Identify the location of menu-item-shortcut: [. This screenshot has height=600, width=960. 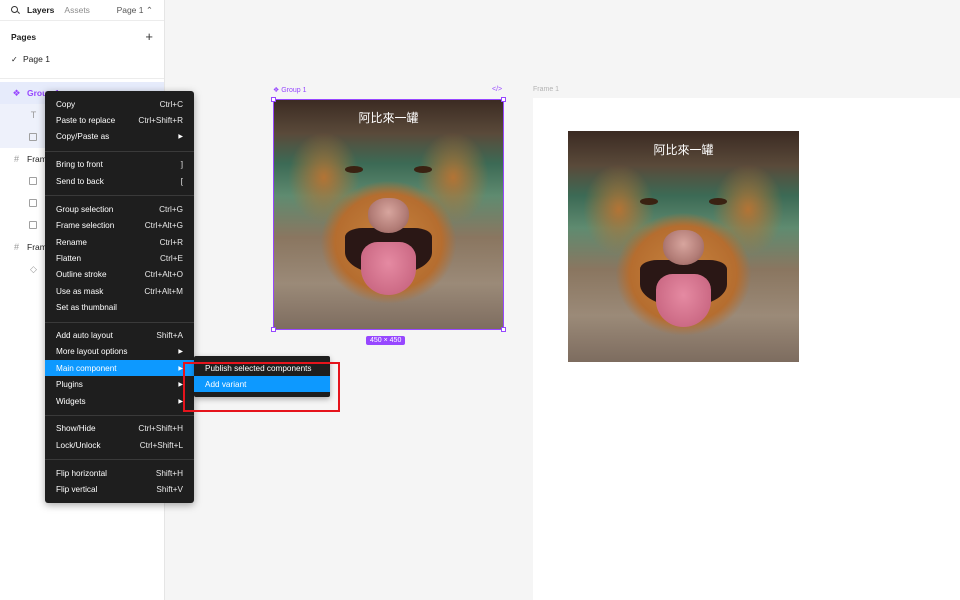
(181, 181).